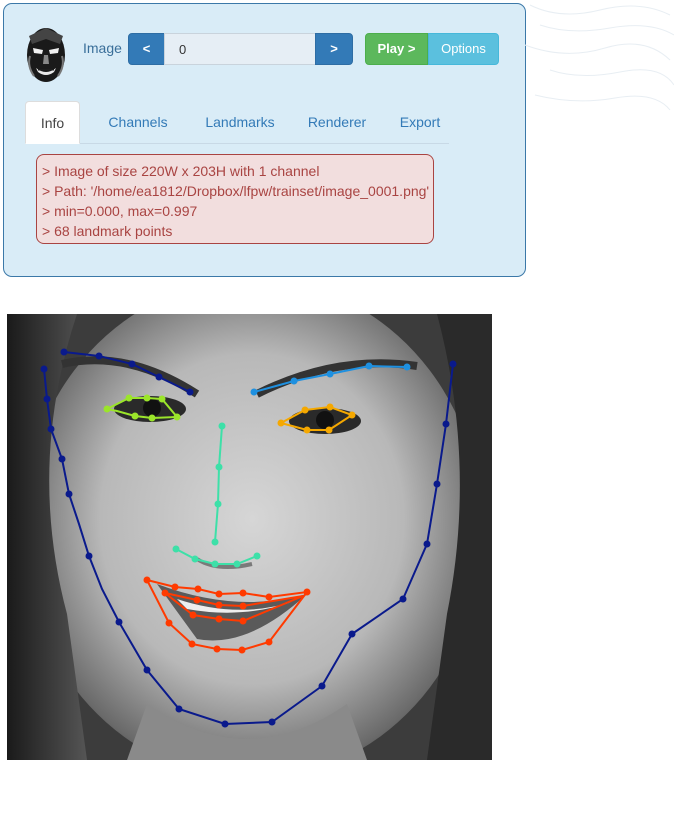 This screenshot has height=817, width=674. Describe the element at coordinates (325, 420) in the screenshot. I see `right-iris` at that location.